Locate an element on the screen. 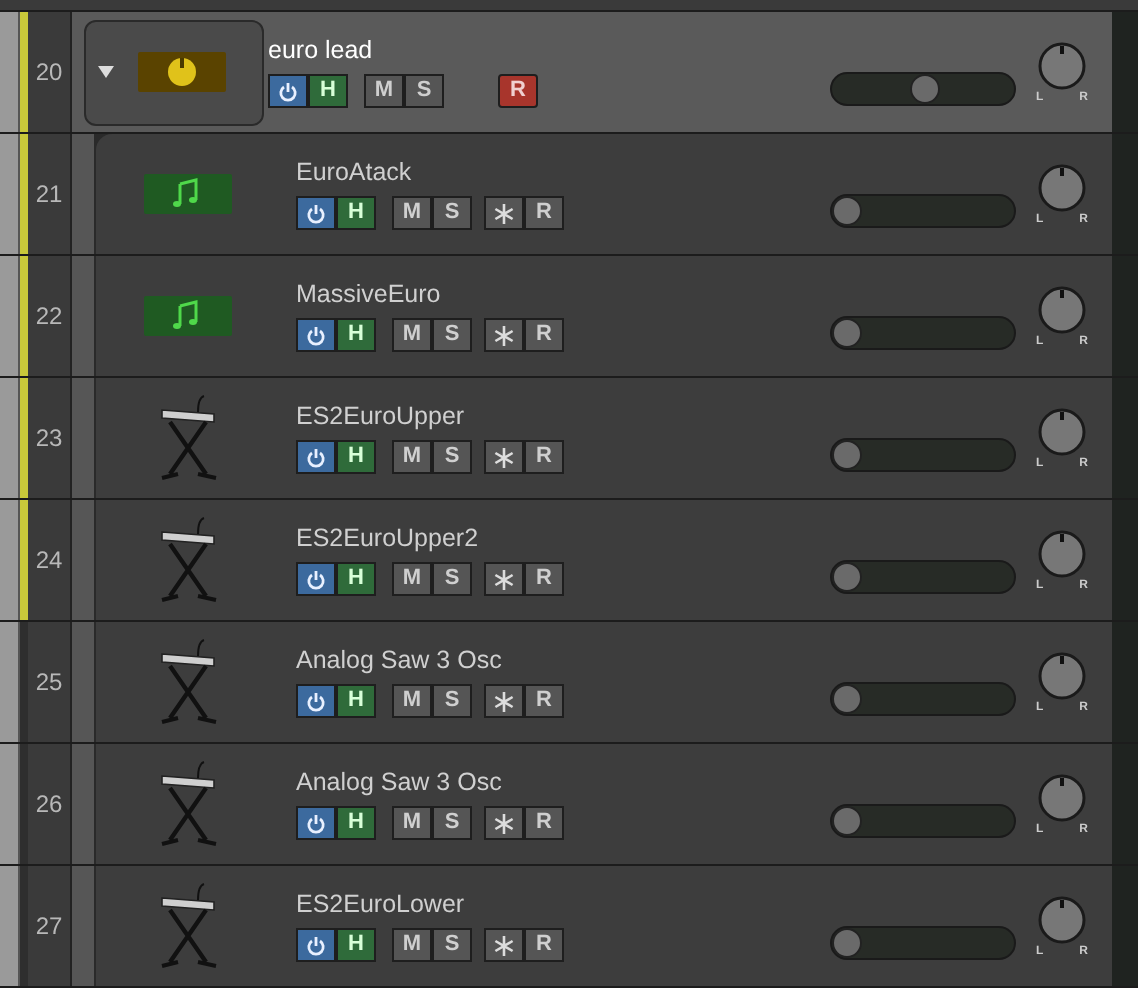 Image resolution: width=1138 pixels, height=988 pixels. track-number: 22 is located at coordinates (49, 317).